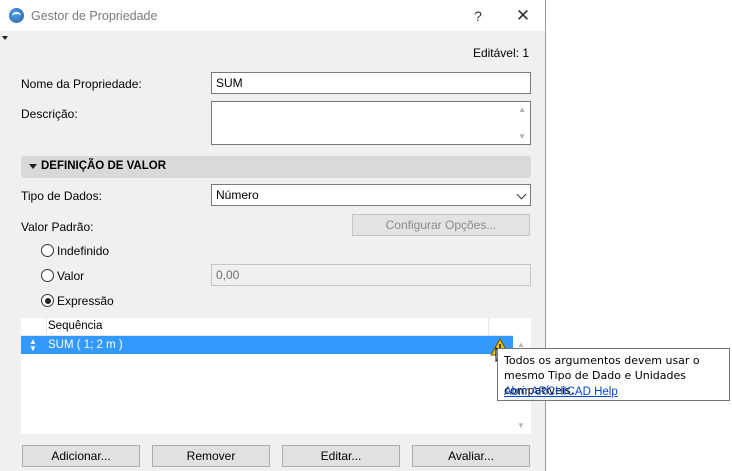 This screenshot has width=732, height=471. I want to click on close-button: ✕, so click(523, 16).